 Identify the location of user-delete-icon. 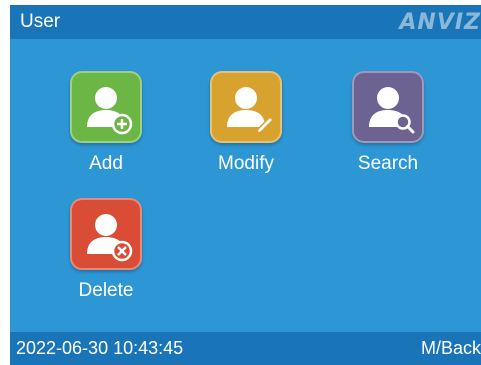
(110, 238).